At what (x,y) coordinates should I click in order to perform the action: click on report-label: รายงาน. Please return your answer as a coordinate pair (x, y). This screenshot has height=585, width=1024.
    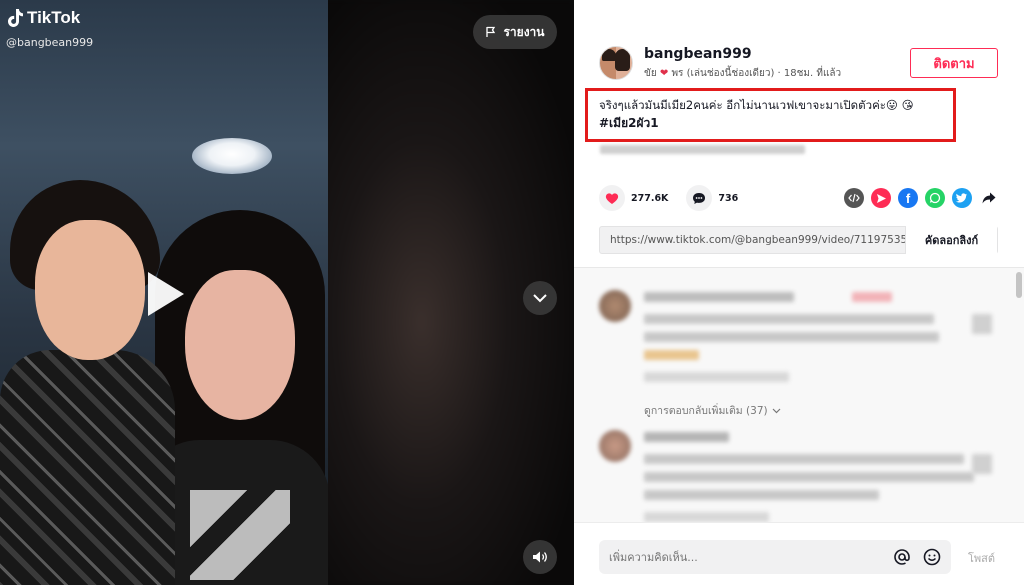
    Looking at the image, I should click on (524, 31).